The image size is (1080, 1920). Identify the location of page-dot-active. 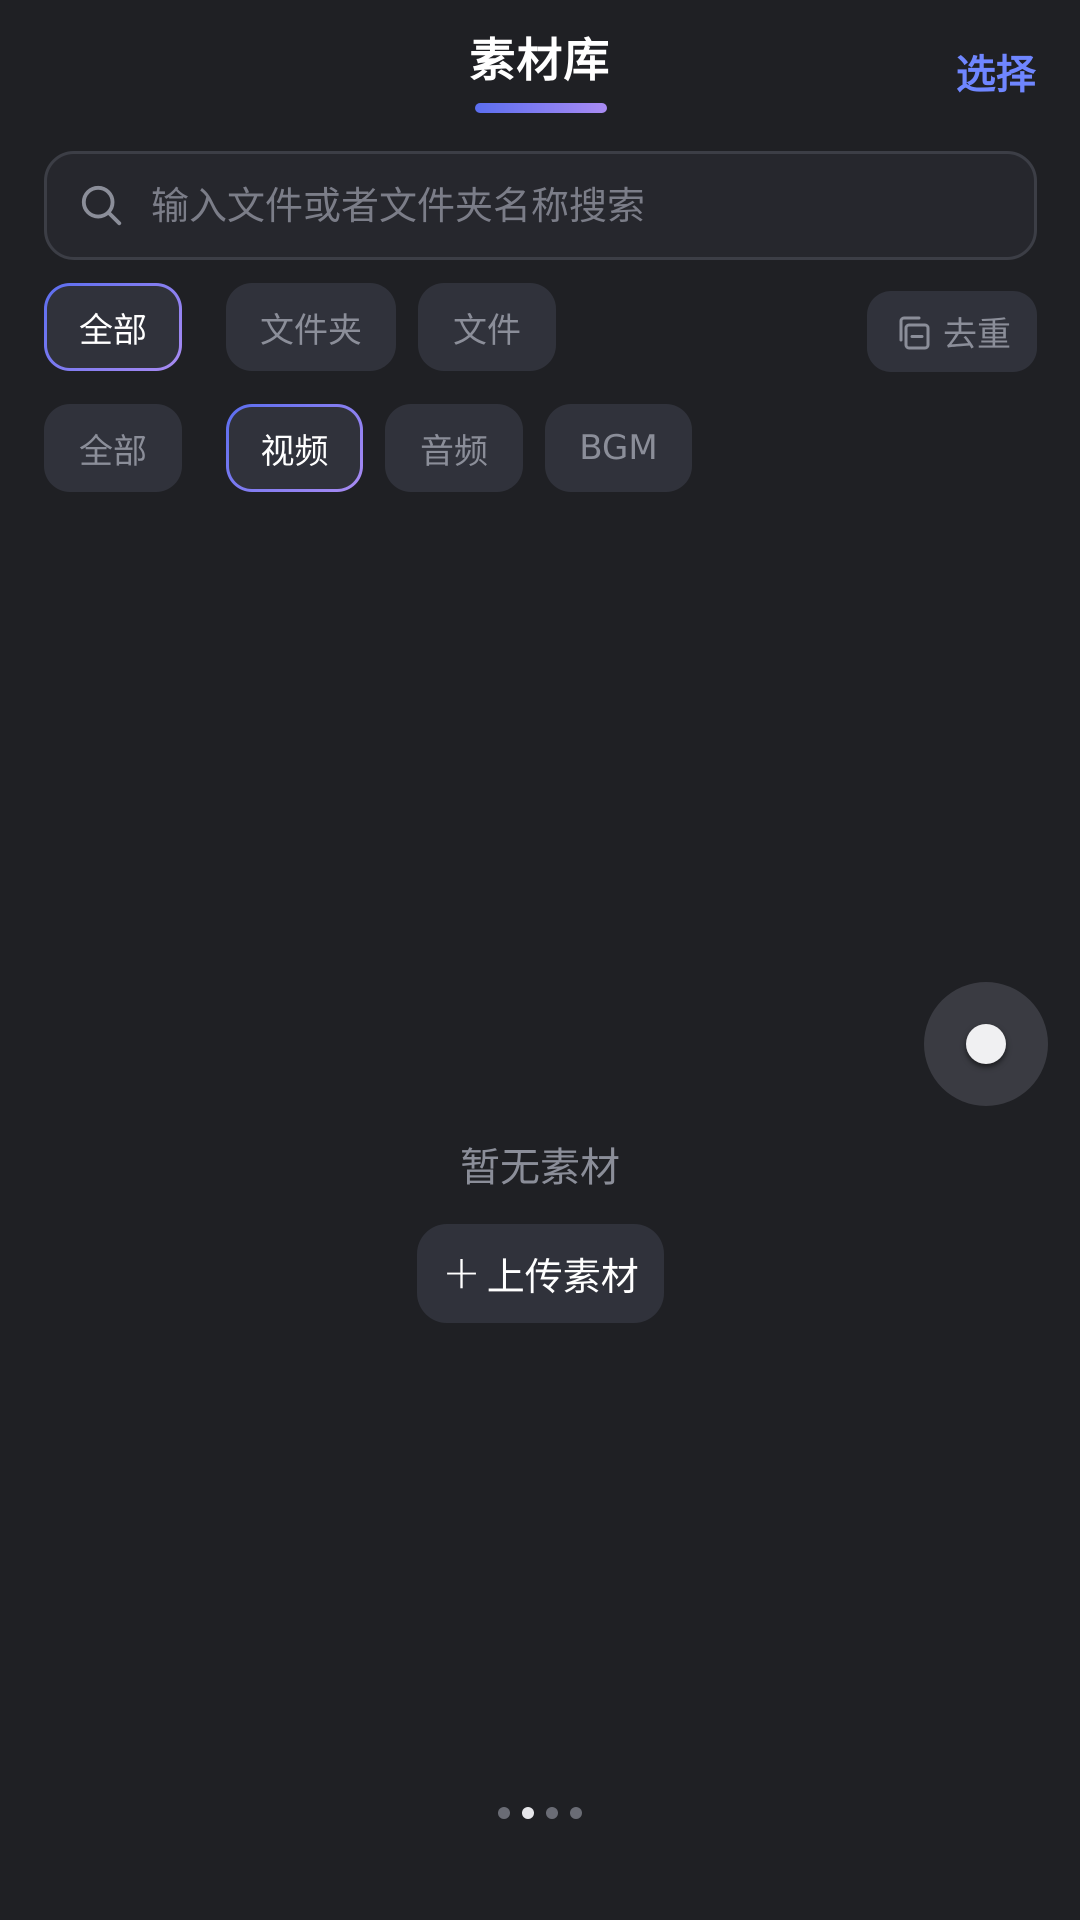
(528, 1813).